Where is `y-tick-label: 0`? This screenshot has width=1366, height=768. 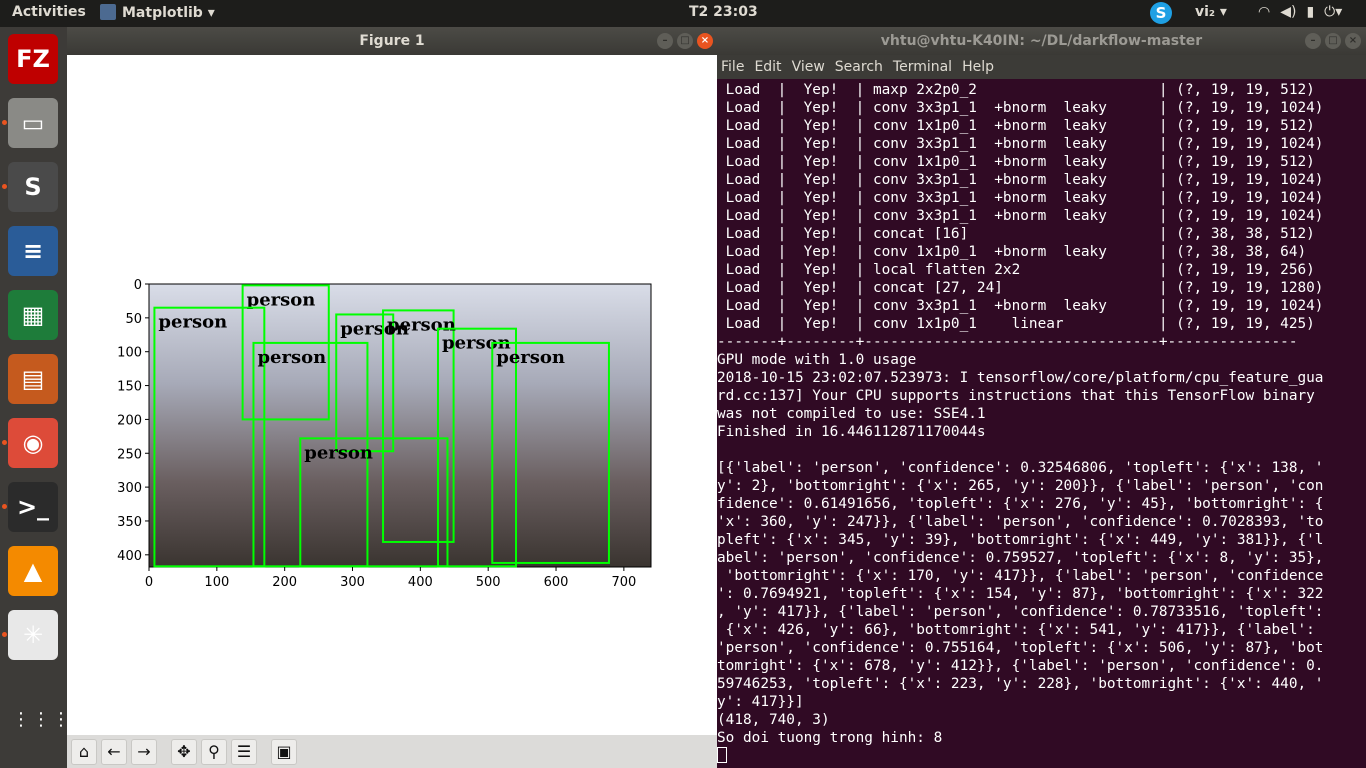
y-tick-label: 0 is located at coordinates (138, 285).